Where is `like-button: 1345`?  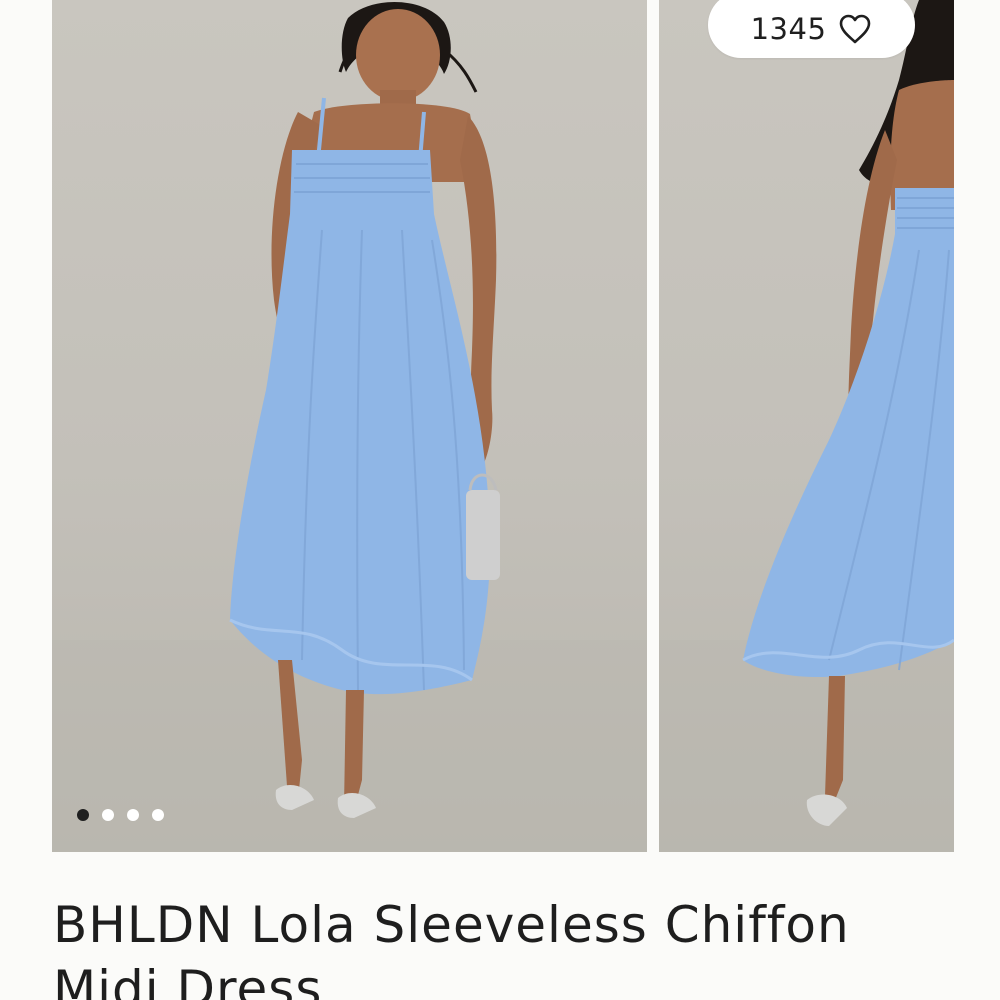 like-button: 1345 is located at coordinates (811, 29).